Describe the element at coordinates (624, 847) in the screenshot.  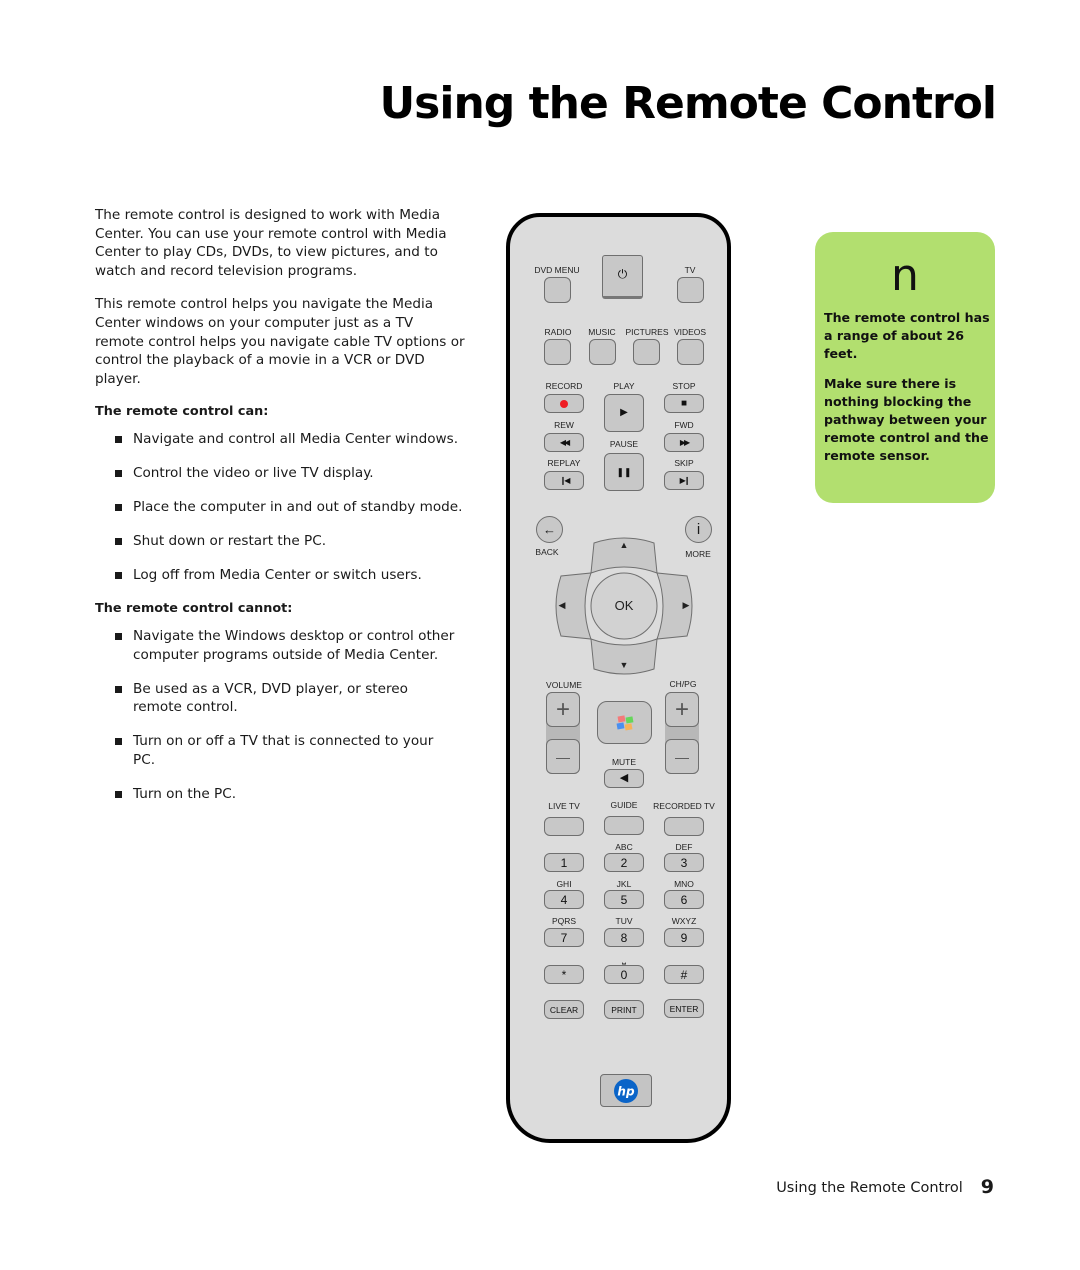
I see `key-letters: ABC` at that location.